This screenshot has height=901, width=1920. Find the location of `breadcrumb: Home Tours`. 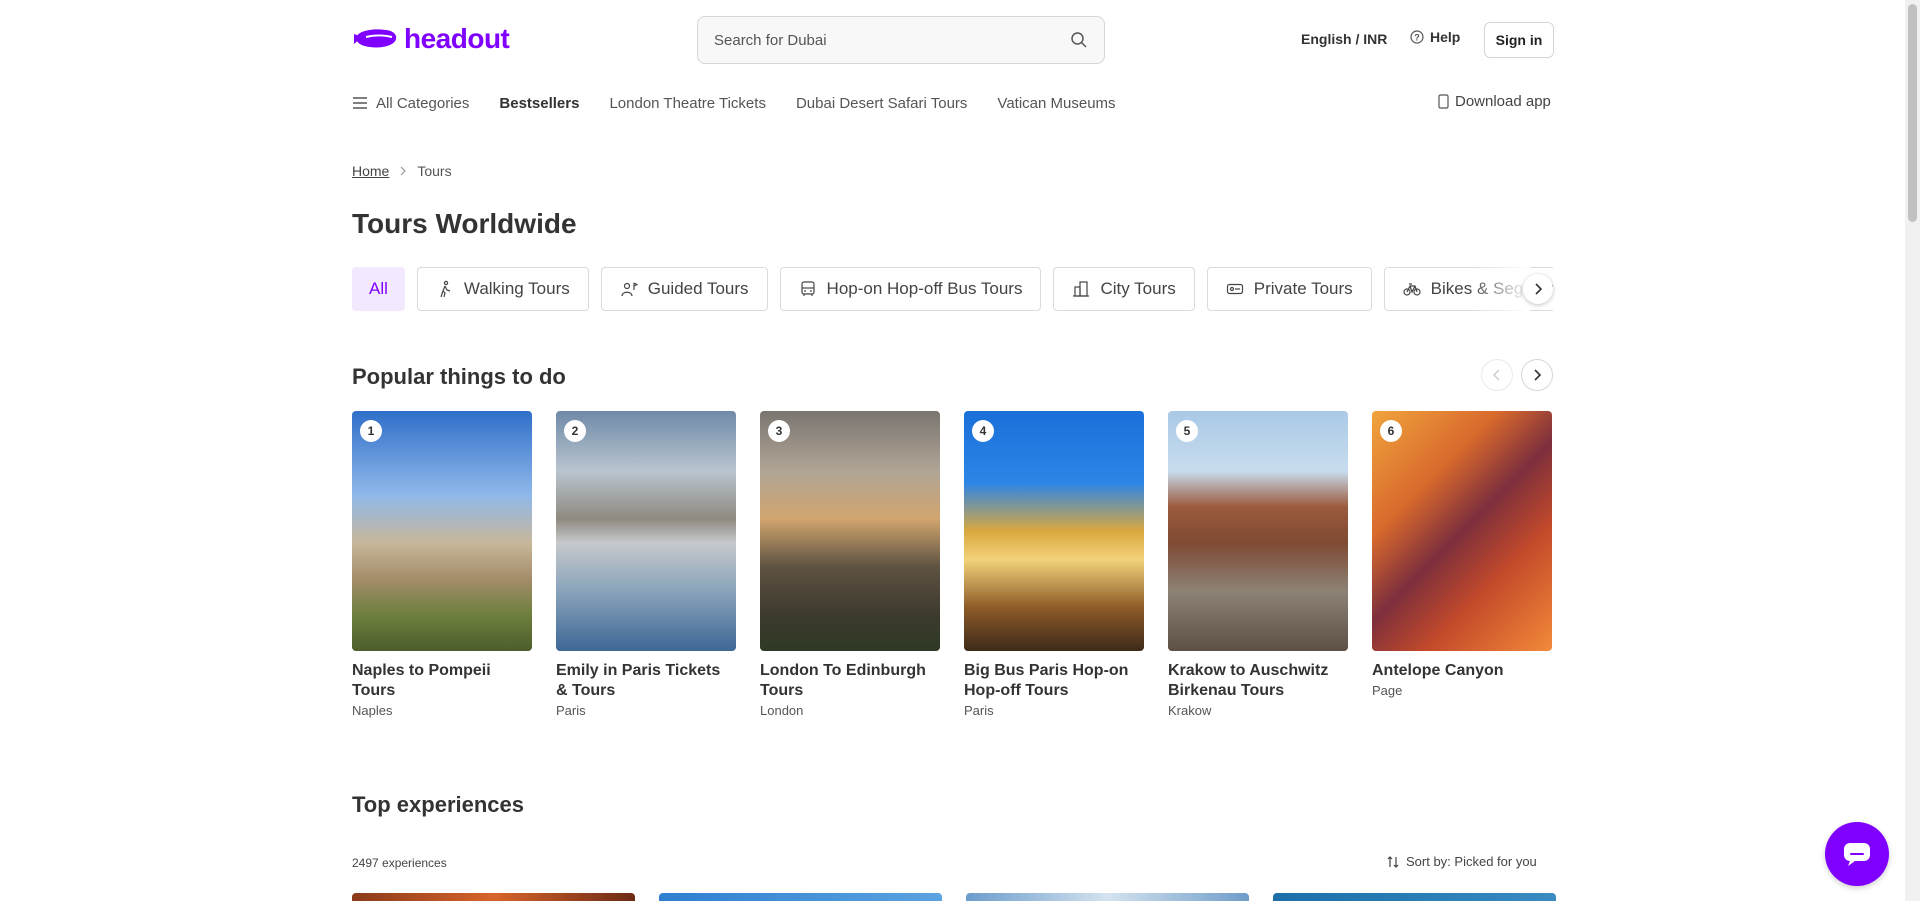

breadcrumb: Home Tours is located at coordinates (402, 171).